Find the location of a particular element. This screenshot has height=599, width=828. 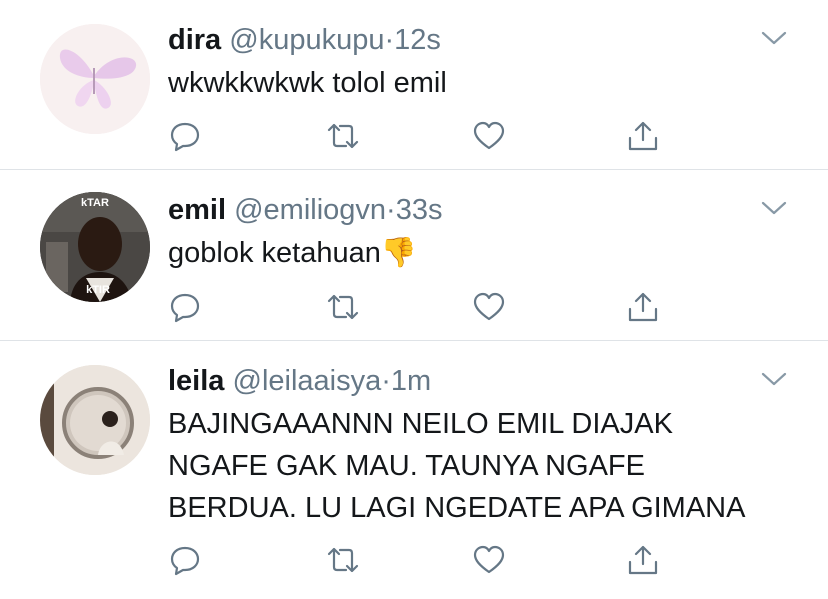

tweet-header: dira @kupukupu·12s is located at coordinates (304, 40).